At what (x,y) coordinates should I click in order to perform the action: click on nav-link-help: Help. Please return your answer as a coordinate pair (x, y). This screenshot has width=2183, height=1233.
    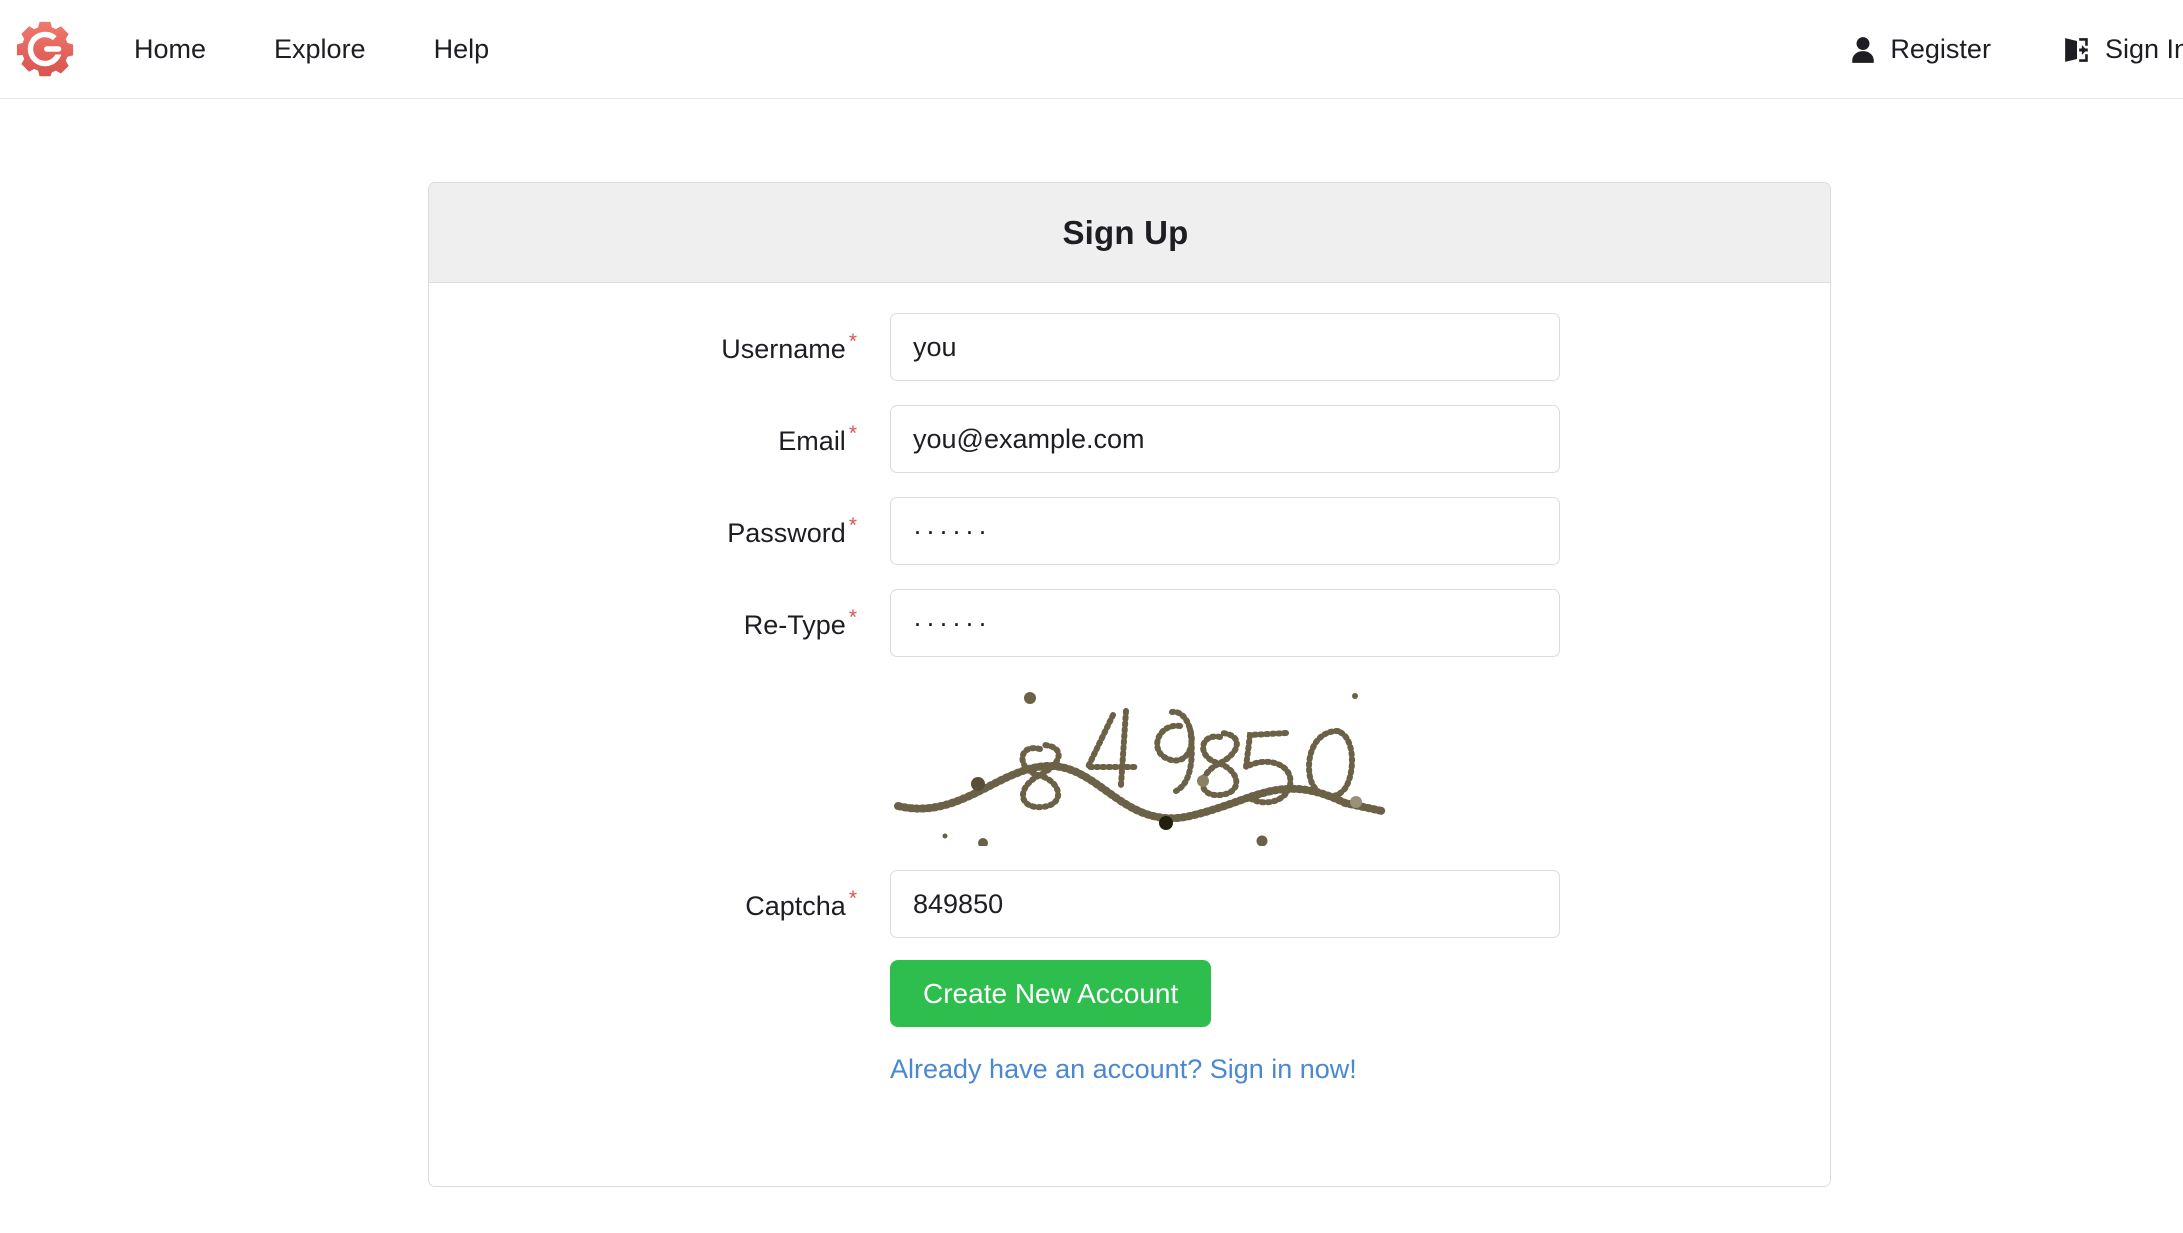
    Looking at the image, I should click on (462, 49).